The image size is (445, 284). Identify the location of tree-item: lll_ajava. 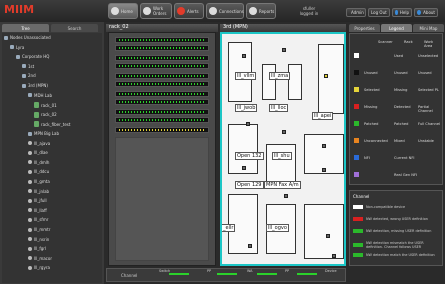
(39, 143).